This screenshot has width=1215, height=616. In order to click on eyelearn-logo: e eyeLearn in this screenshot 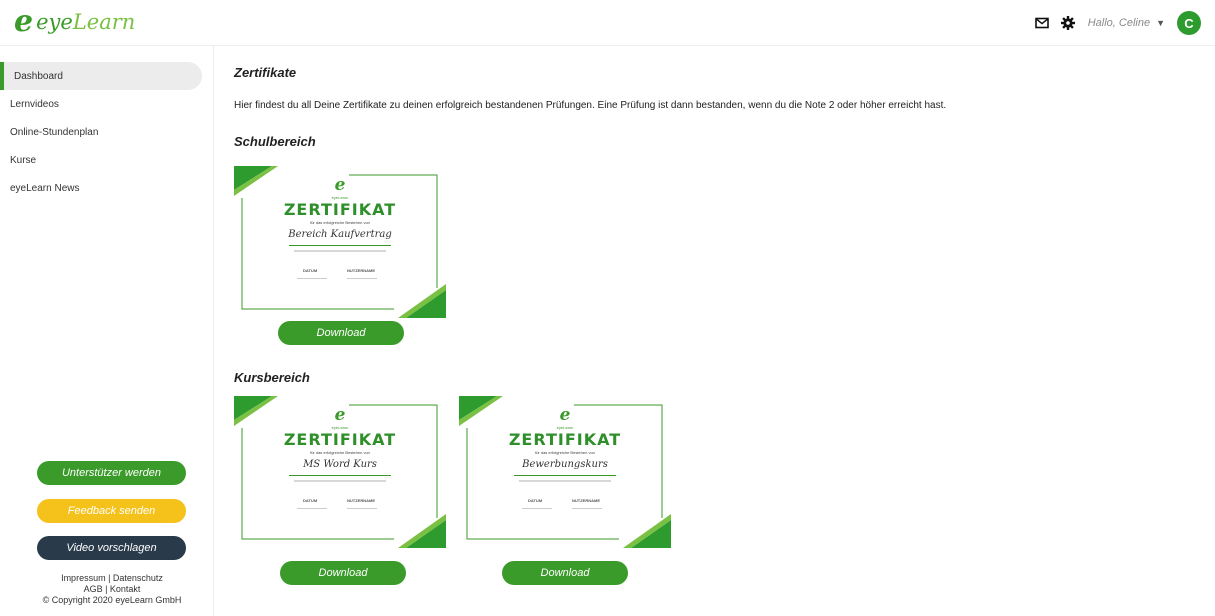, I will do `click(74, 22)`.